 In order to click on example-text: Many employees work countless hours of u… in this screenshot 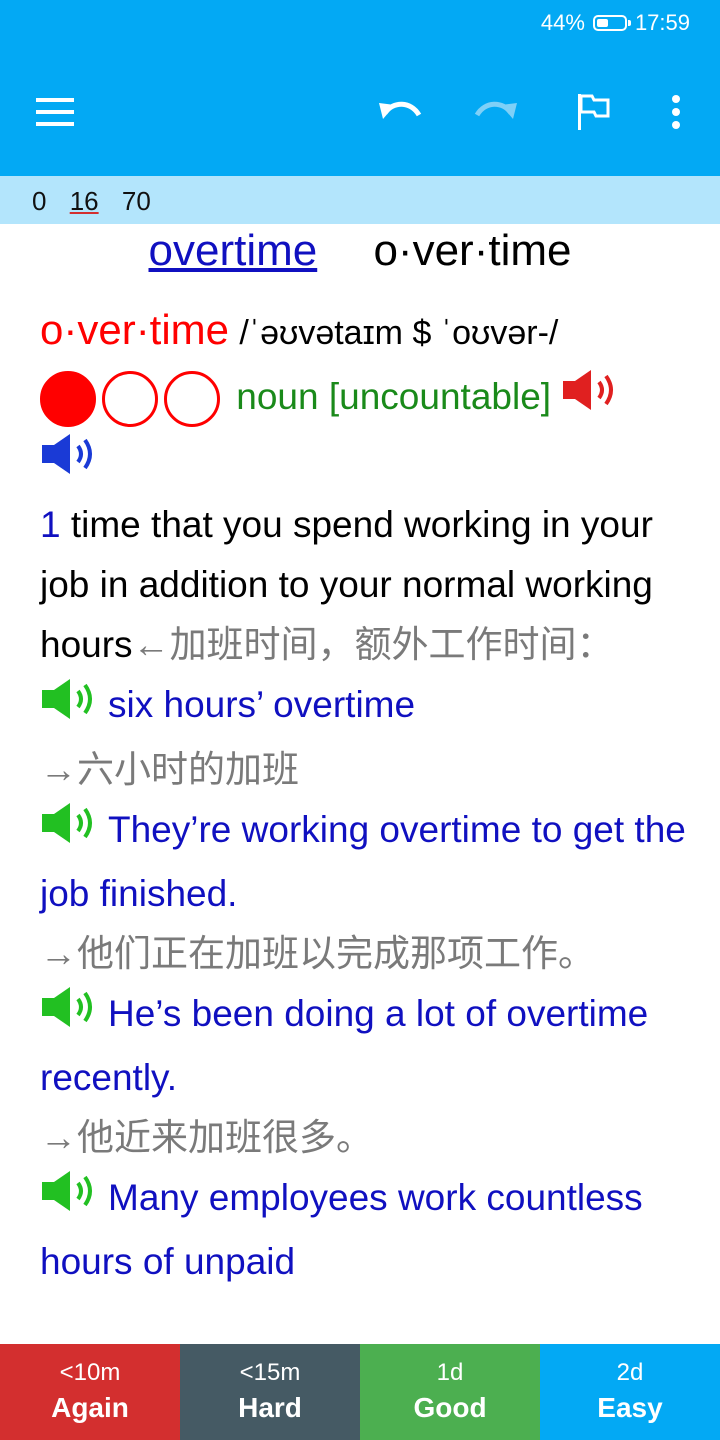, I will do `click(341, 1230)`.